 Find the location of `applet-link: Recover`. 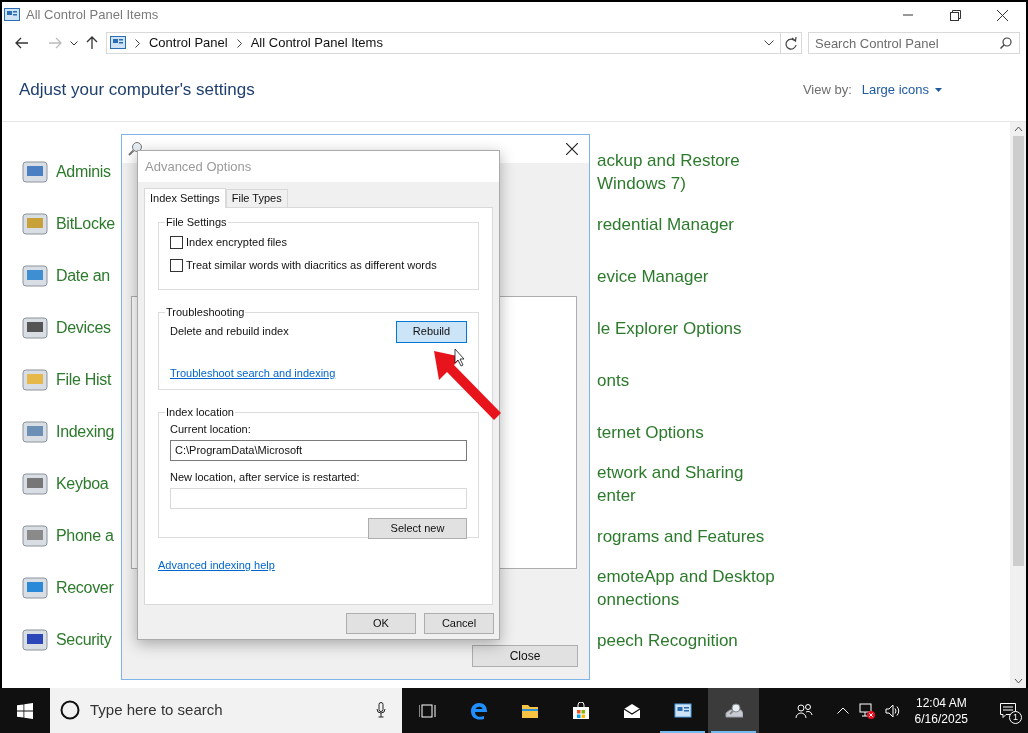

applet-link: Recover is located at coordinates (85, 588).